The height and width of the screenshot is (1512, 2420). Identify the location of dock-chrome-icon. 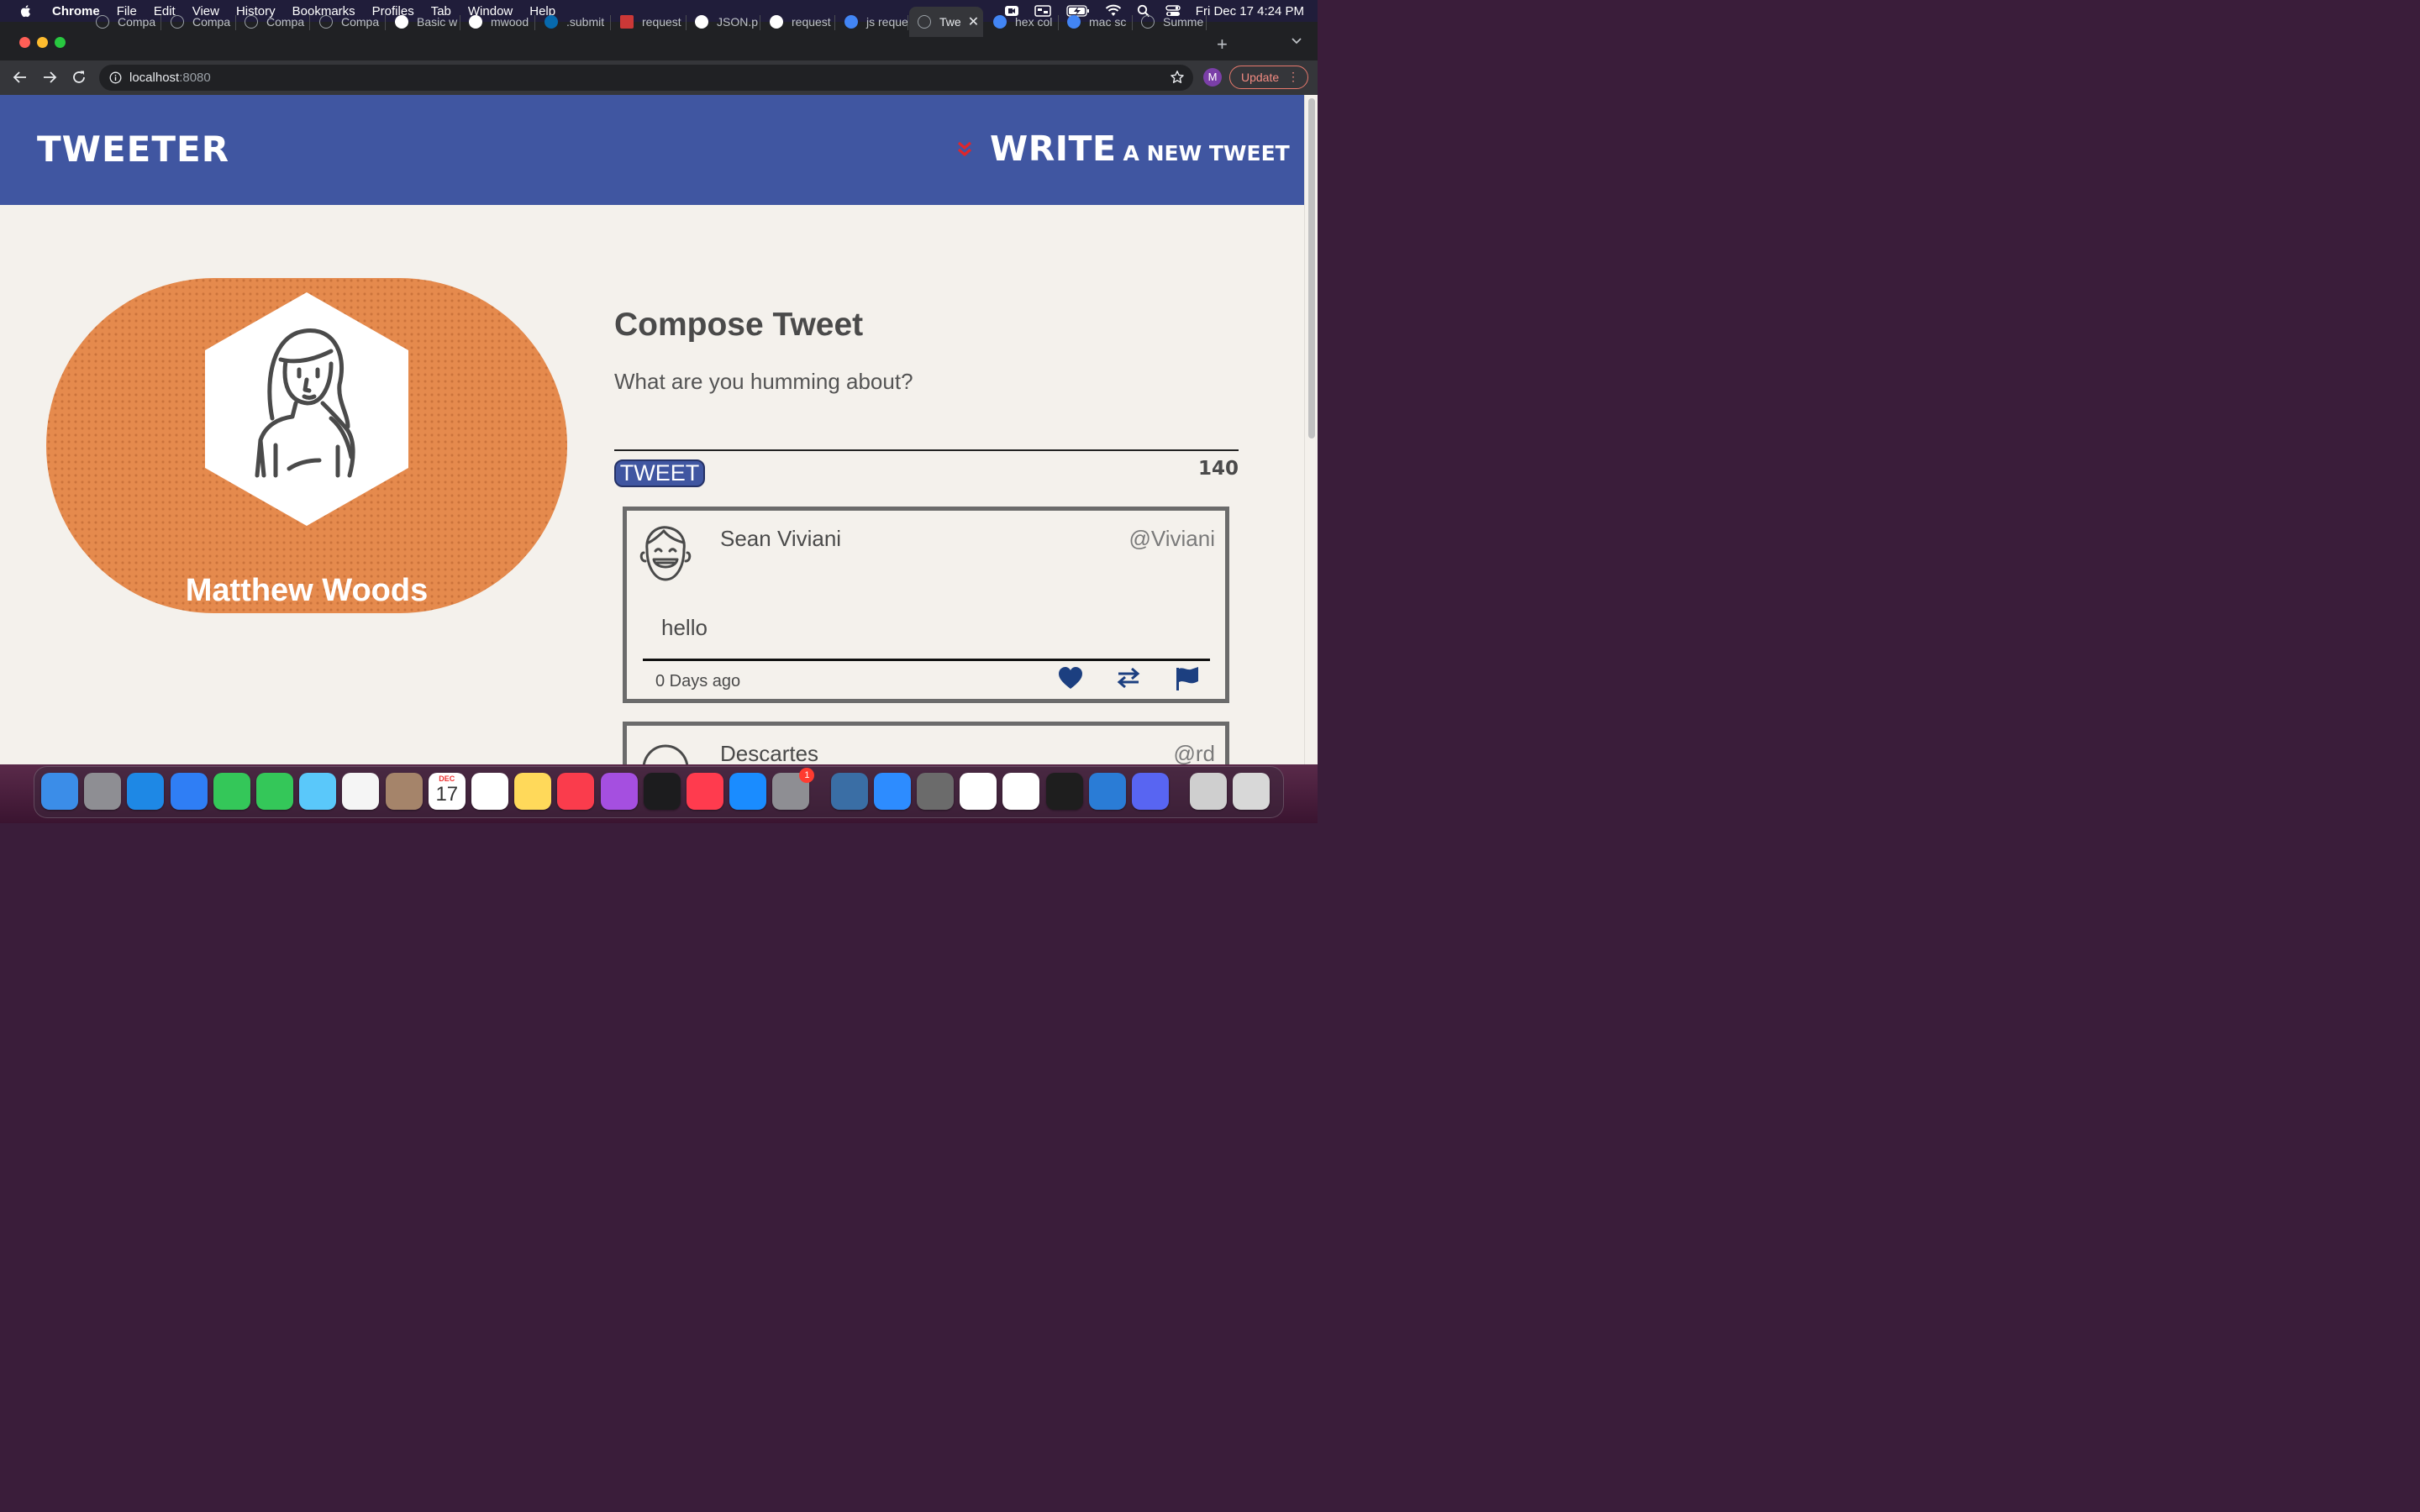
(1021, 791).